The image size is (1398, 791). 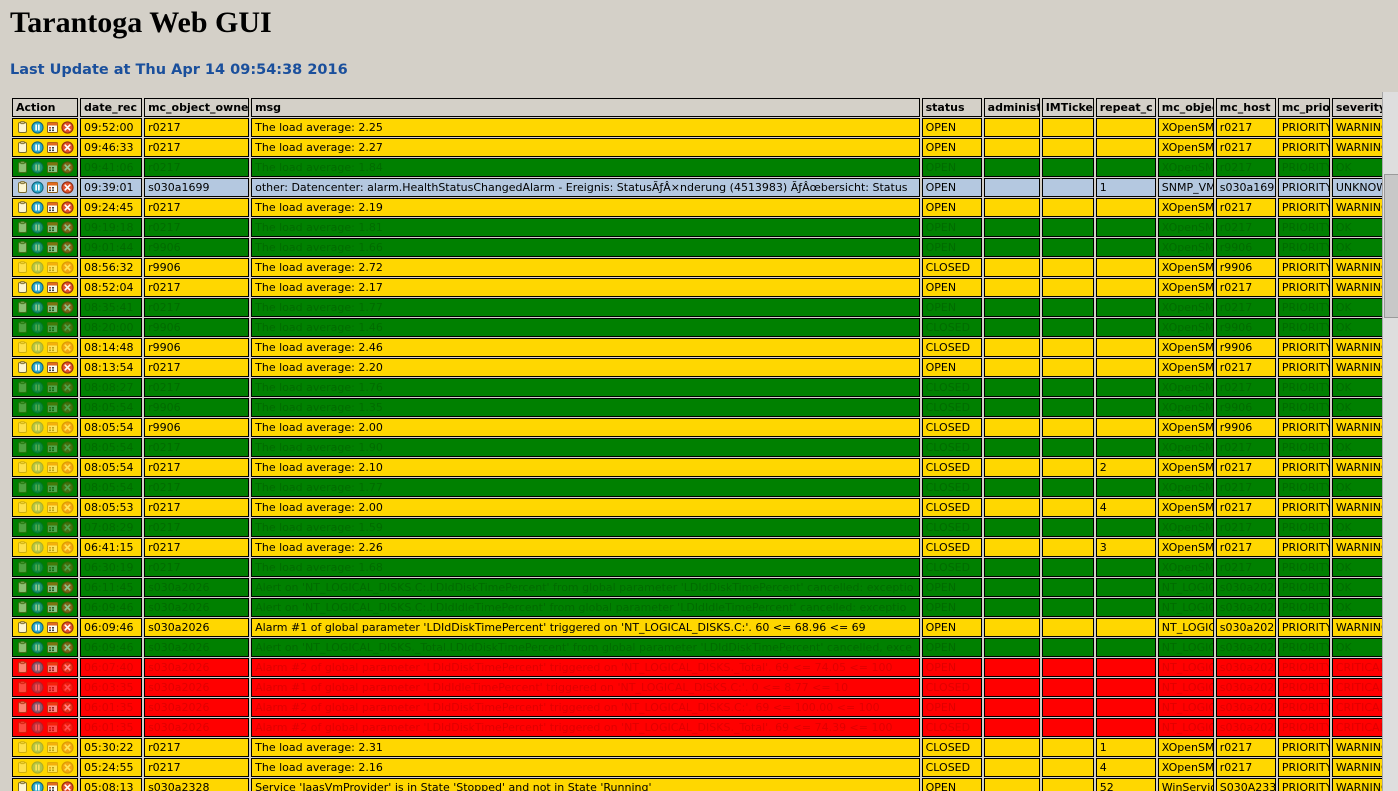 What do you see at coordinates (1067, 107) in the screenshot?
I see `column-header-imticket: IMTicket` at bounding box center [1067, 107].